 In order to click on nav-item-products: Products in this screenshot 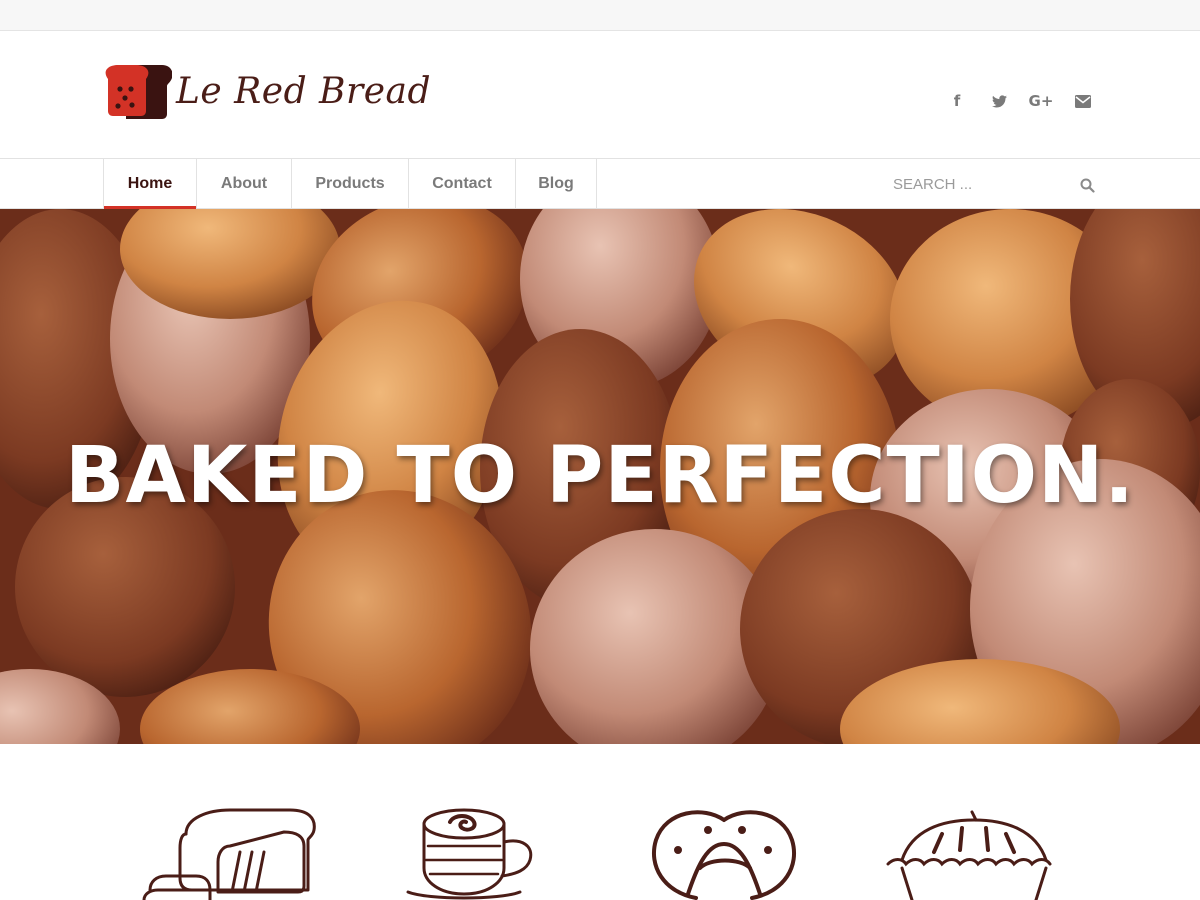, I will do `click(349, 183)`.